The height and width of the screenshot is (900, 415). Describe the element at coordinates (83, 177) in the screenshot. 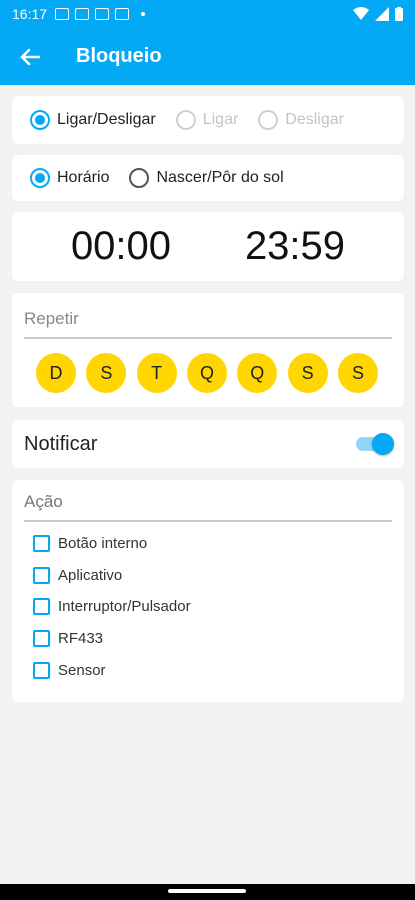

I see `radio-label: Horário` at that location.